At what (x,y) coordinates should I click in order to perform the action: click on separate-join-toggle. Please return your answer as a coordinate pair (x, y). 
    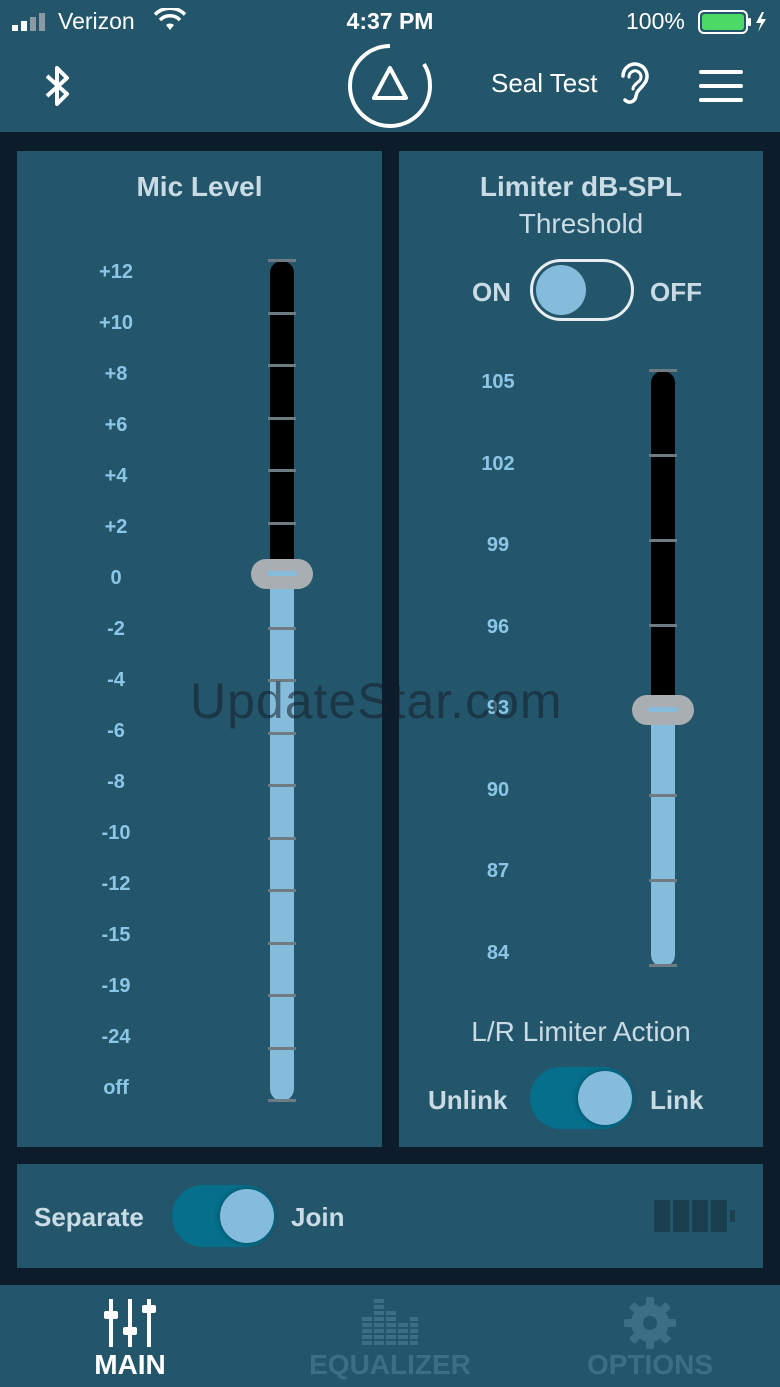
    Looking at the image, I should click on (224, 1216).